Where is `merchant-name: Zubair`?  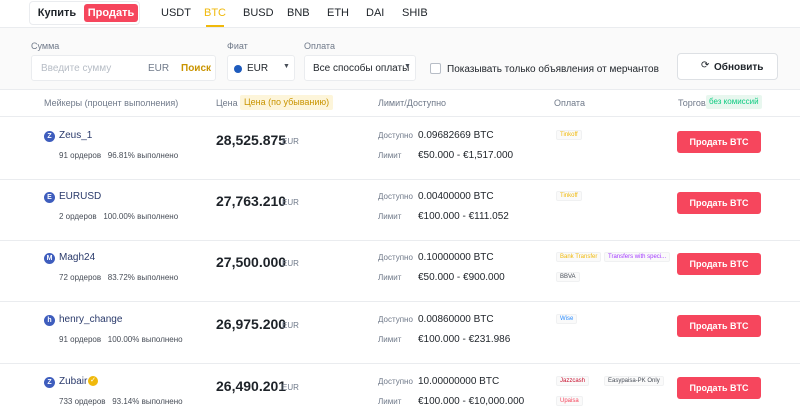 merchant-name: Zubair is located at coordinates (73, 381).